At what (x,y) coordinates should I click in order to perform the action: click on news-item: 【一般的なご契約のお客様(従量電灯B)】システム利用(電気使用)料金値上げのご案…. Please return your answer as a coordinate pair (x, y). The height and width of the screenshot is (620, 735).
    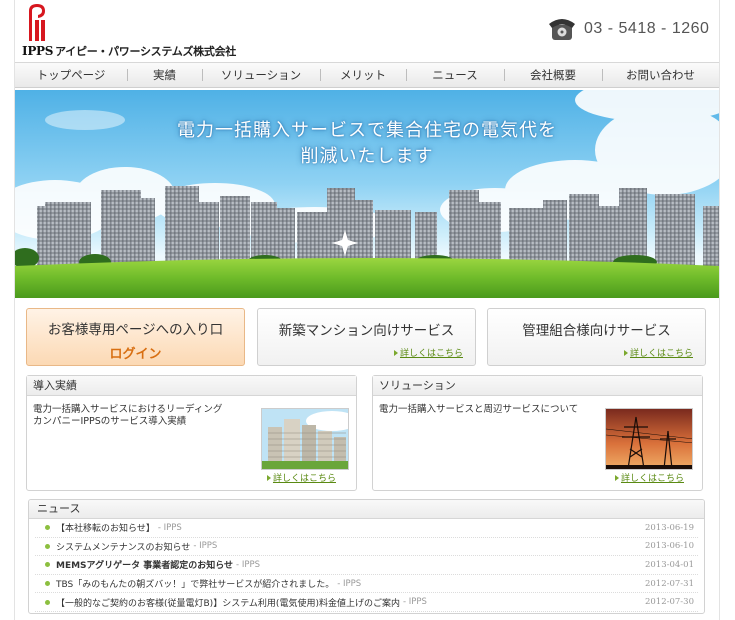
    Looking at the image, I should click on (366, 602).